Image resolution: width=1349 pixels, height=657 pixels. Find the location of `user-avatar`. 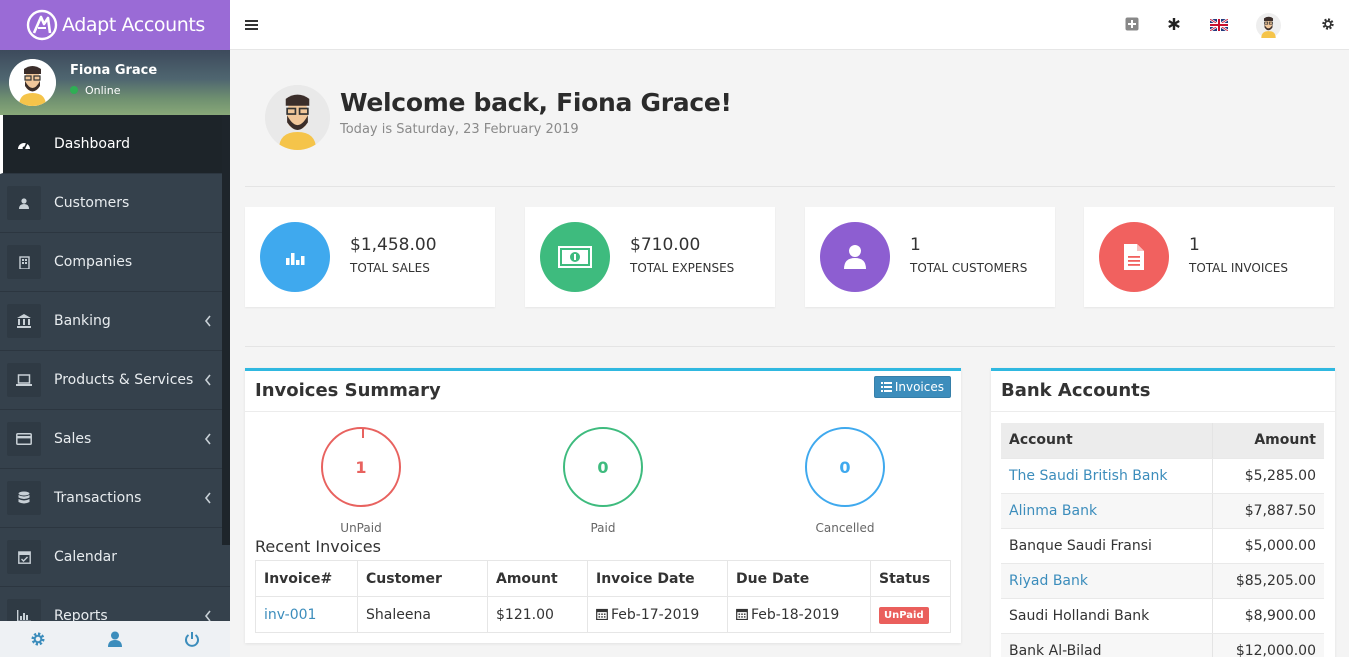

user-avatar is located at coordinates (32, 82).